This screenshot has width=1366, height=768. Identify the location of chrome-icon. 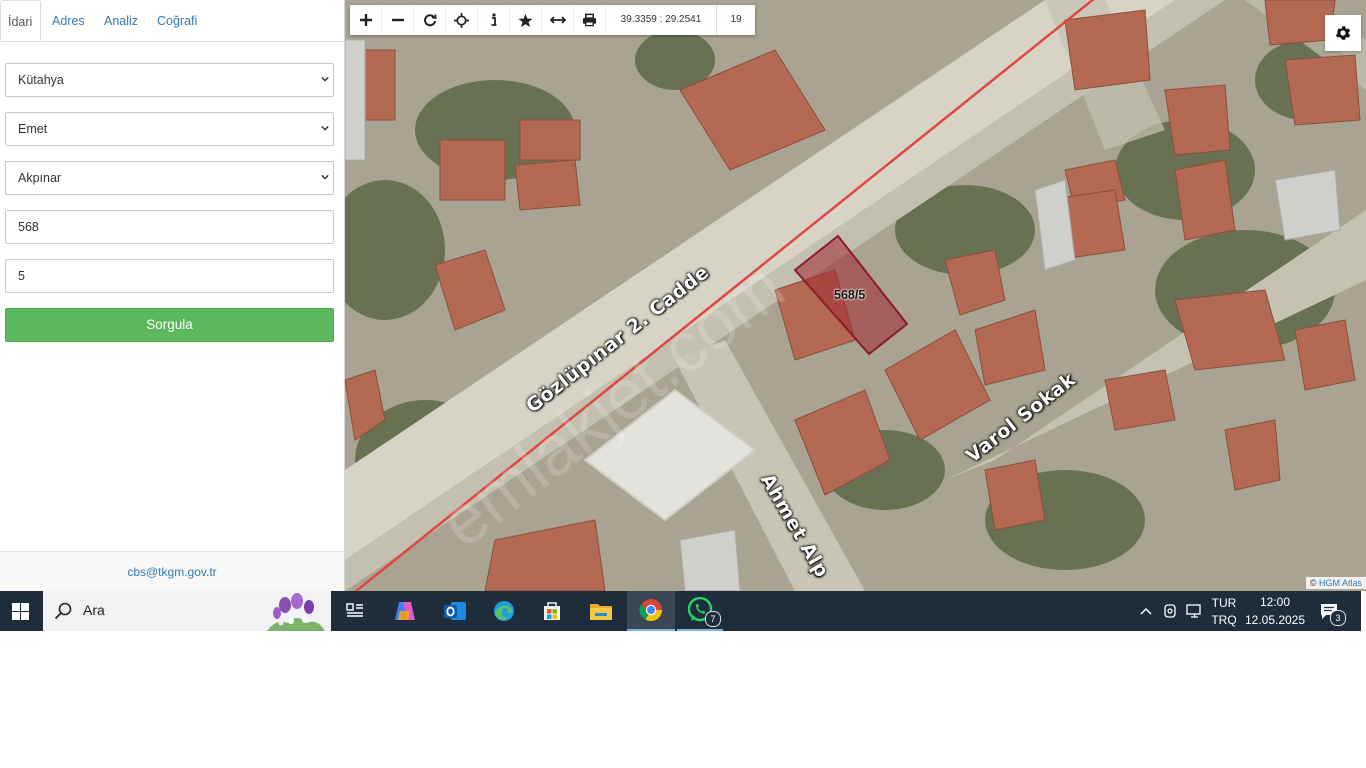
(650, 610).